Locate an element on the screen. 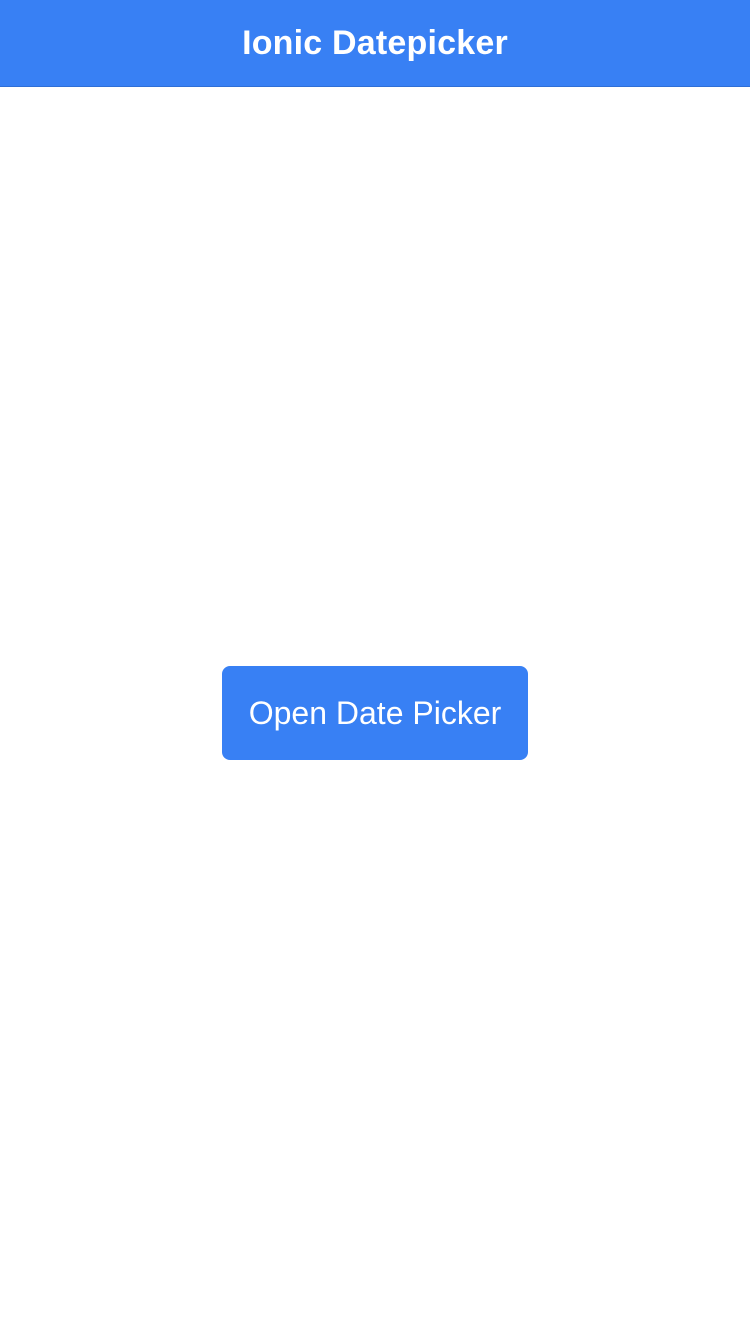  open-date-picker-button: Open Date Picker is located at coordinates (375, 713).